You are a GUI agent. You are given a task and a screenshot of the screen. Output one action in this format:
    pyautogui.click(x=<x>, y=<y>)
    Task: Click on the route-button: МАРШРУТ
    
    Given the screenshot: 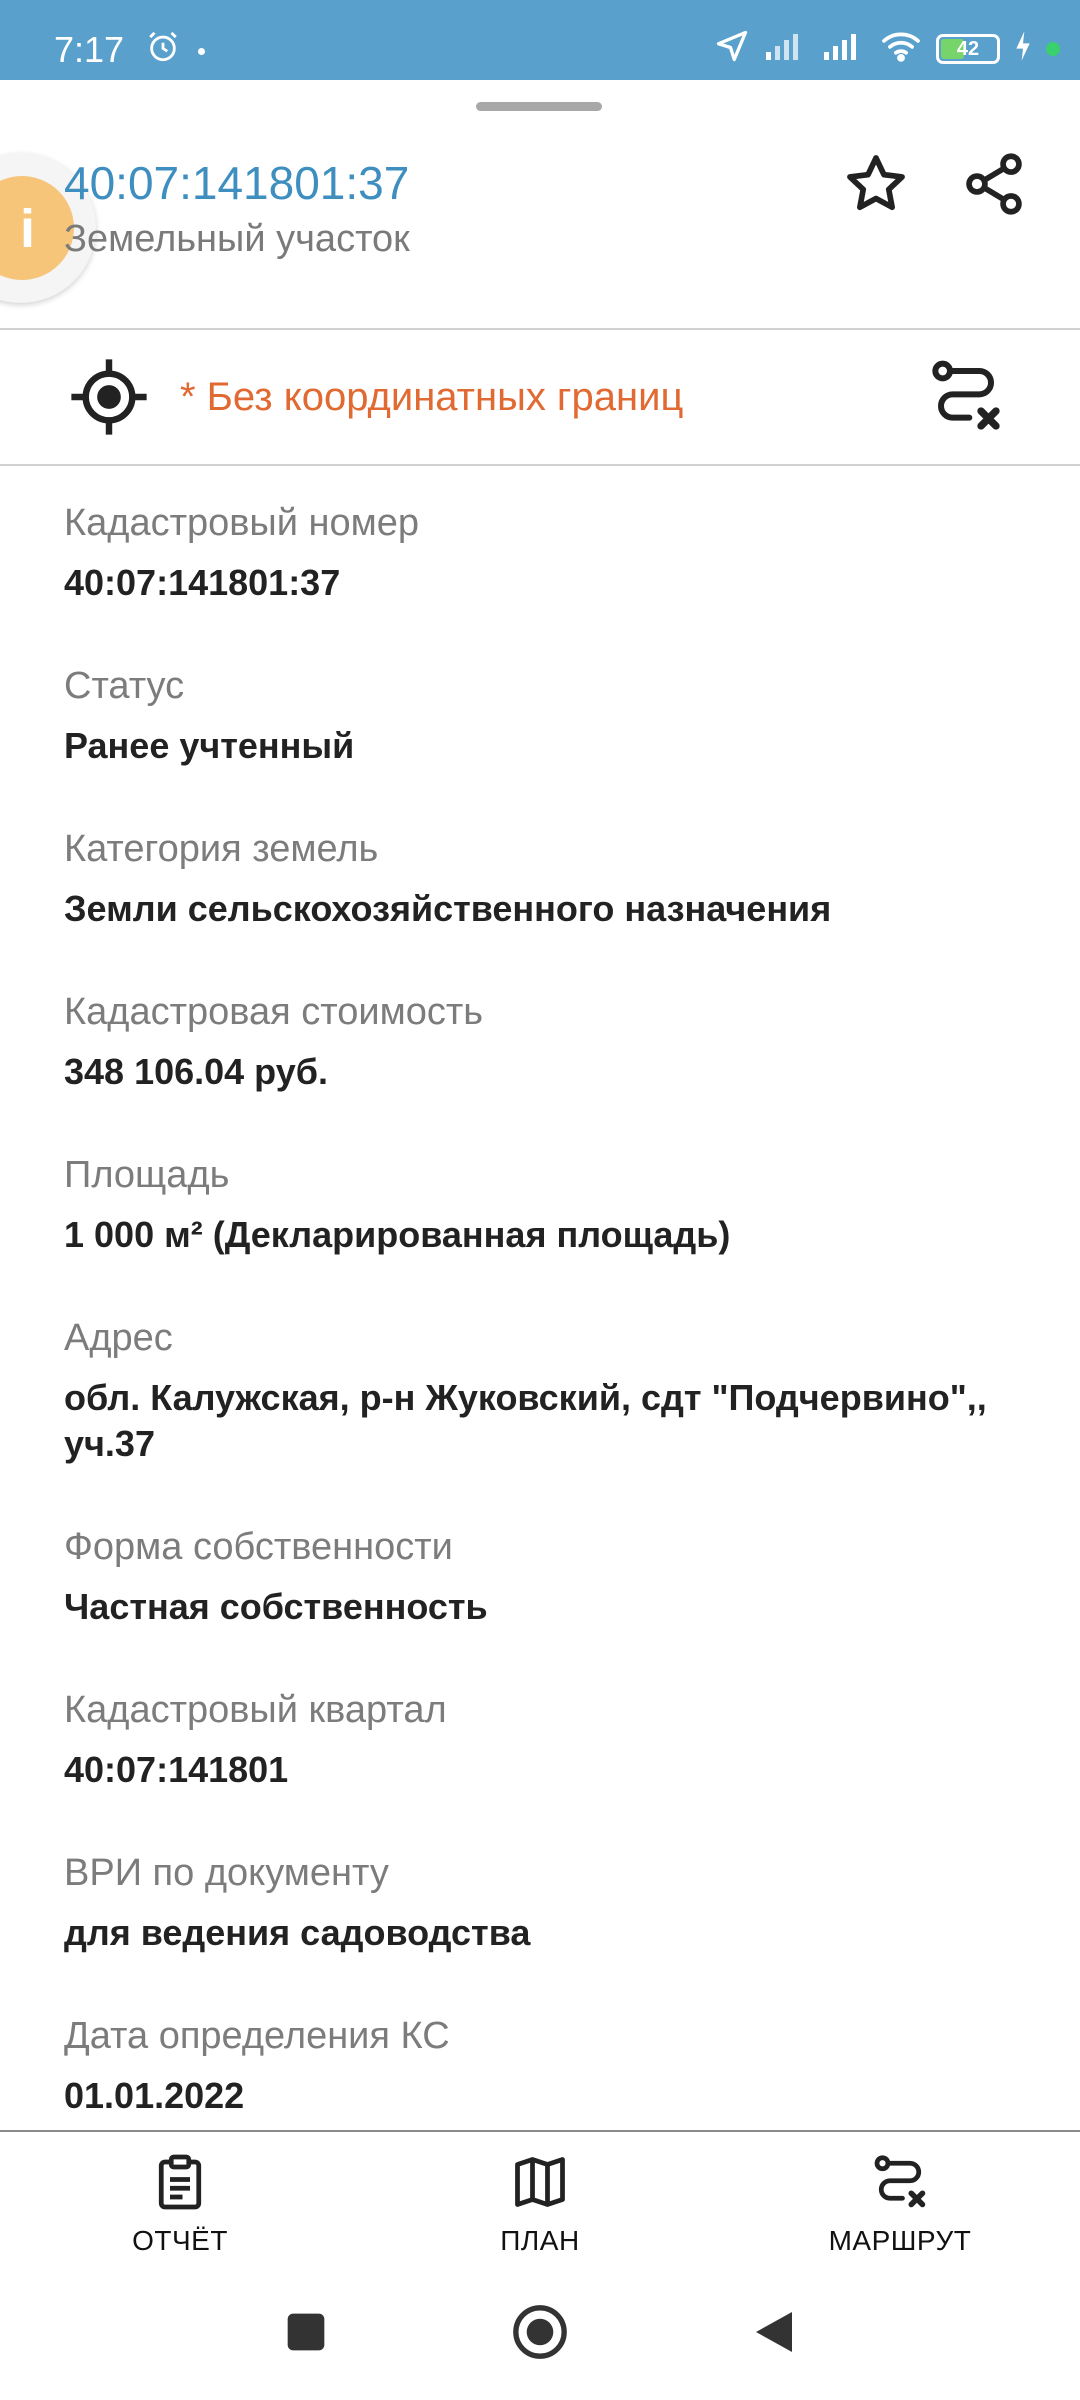 What is the action you would take?
    pyautogui.click(x=900, y=2207)
    